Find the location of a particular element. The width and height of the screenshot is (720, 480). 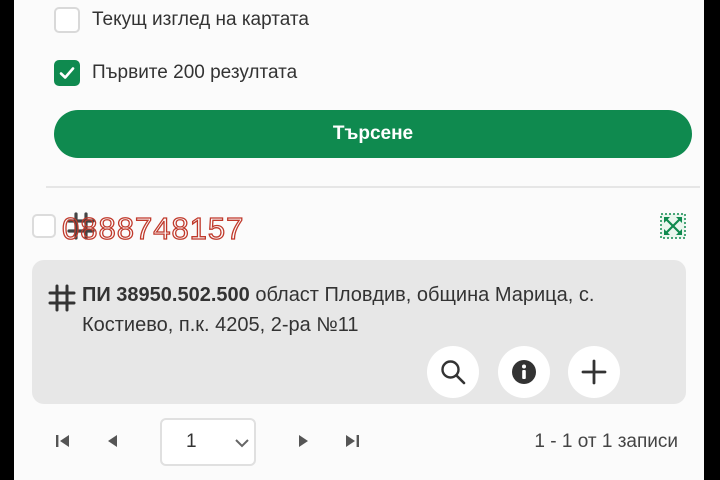

last-page-icon is located at coordinates (352, 441).